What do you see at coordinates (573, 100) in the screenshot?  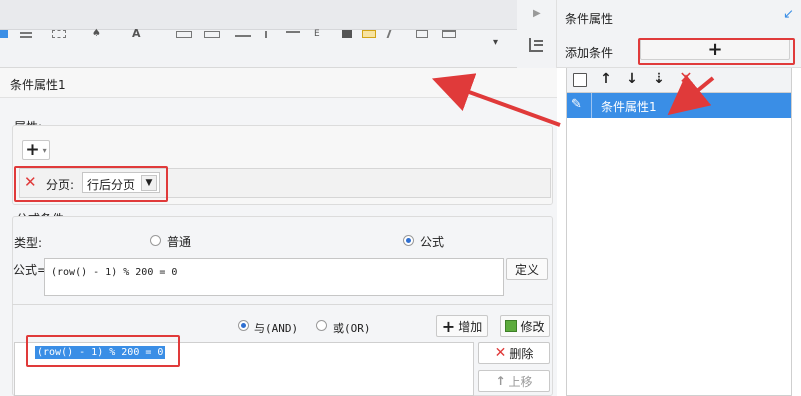 I see `annotation-arrows` at bounding box center [573, 100].